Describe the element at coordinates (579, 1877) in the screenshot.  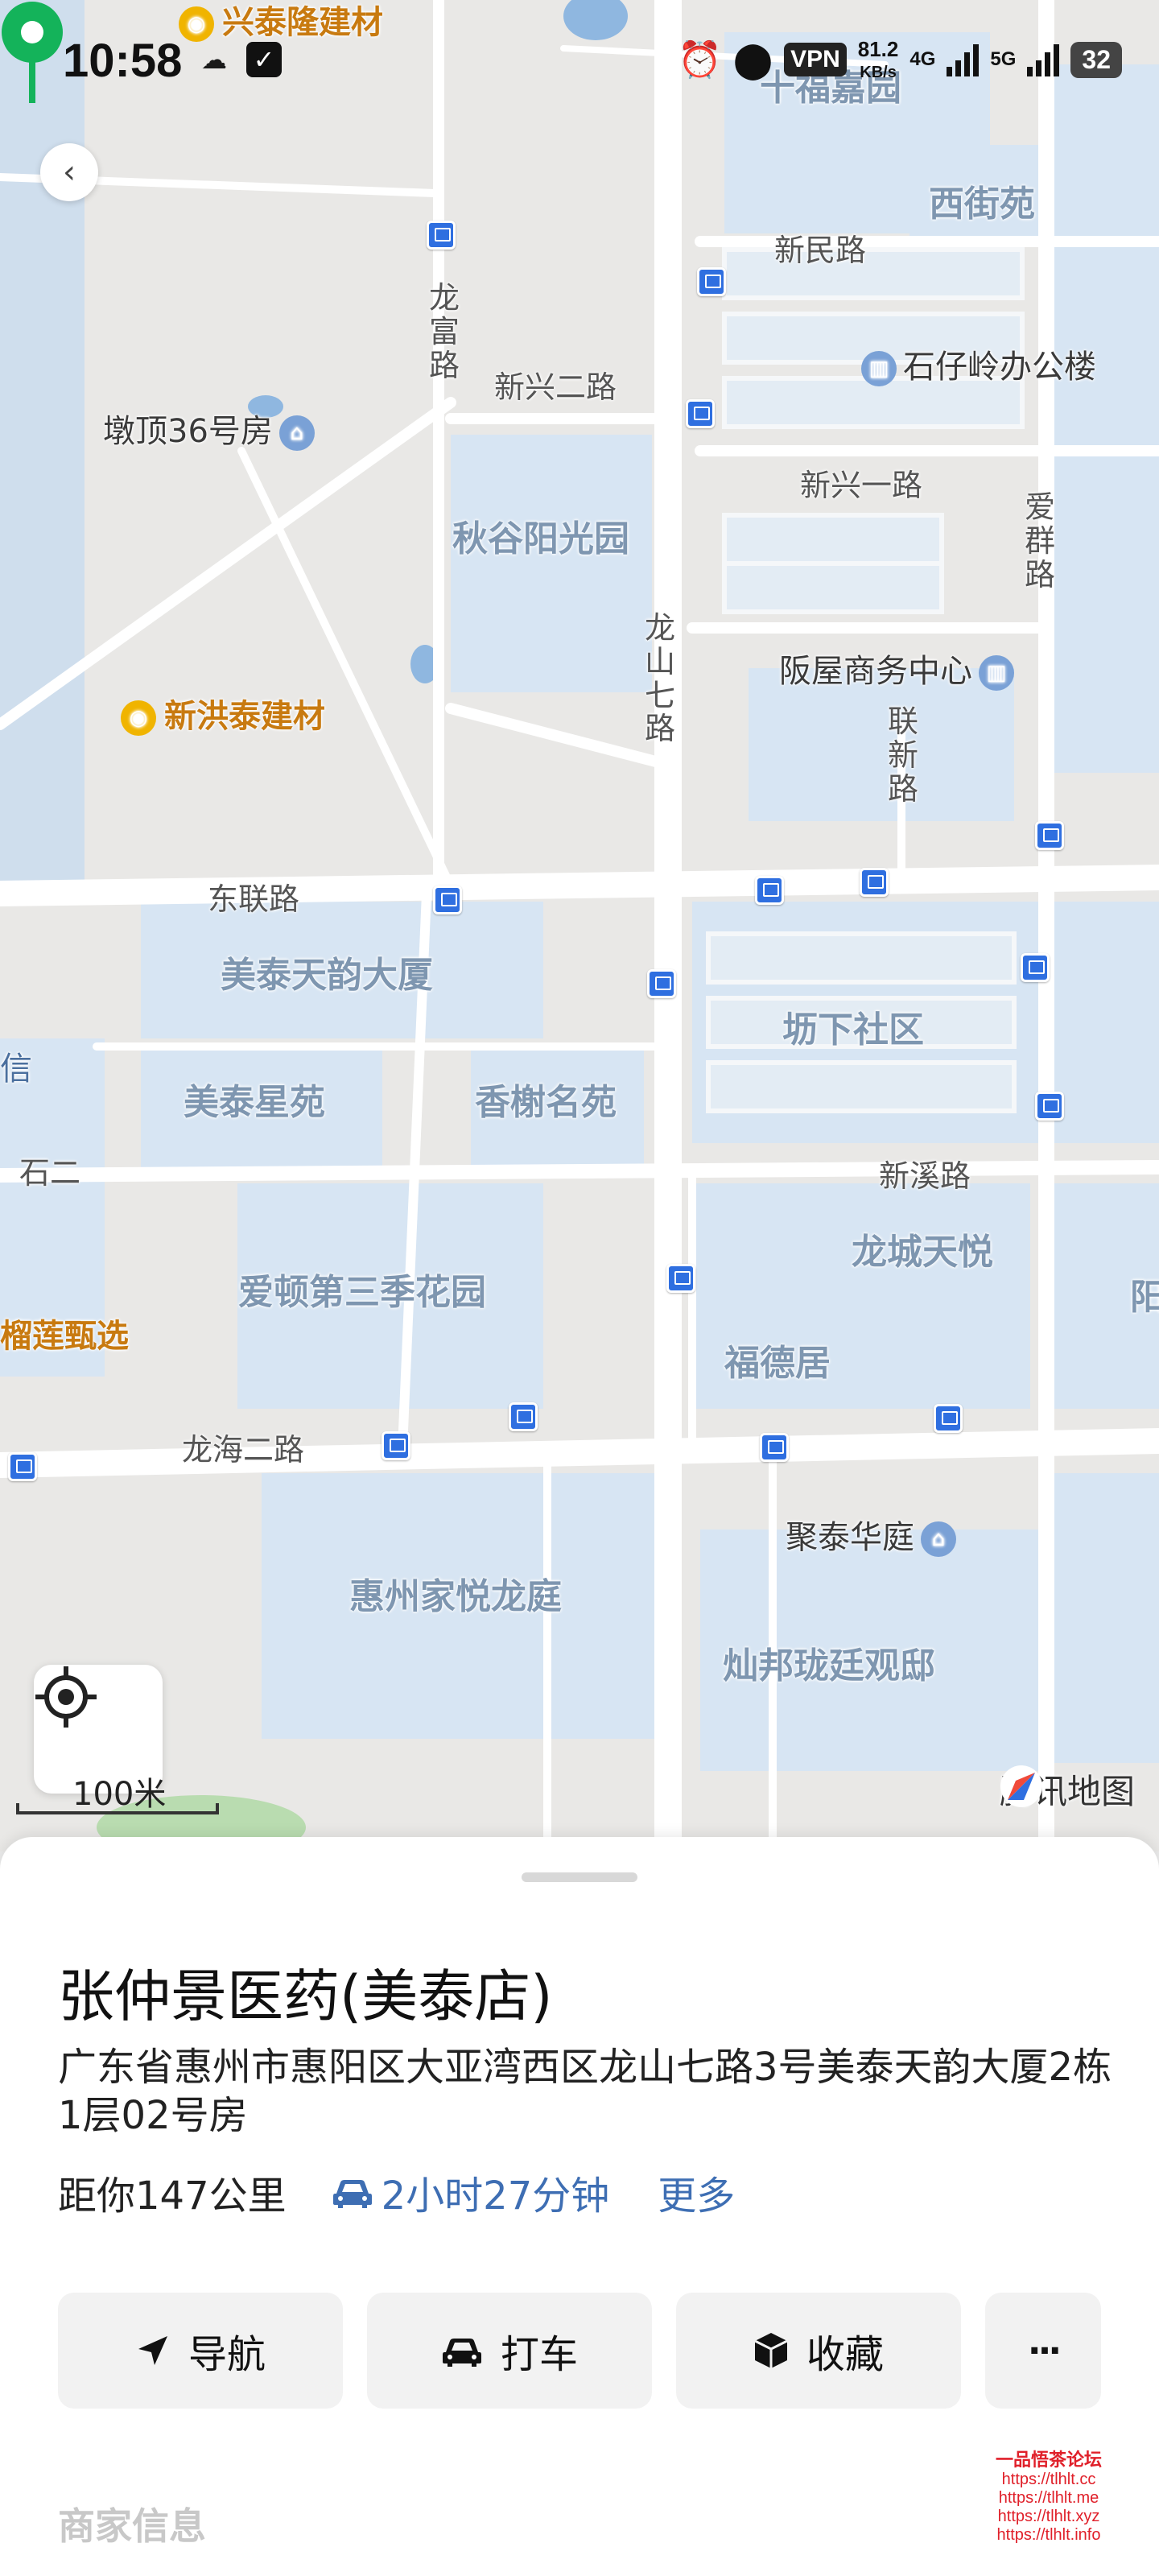
I see `drag-handle` at that location.